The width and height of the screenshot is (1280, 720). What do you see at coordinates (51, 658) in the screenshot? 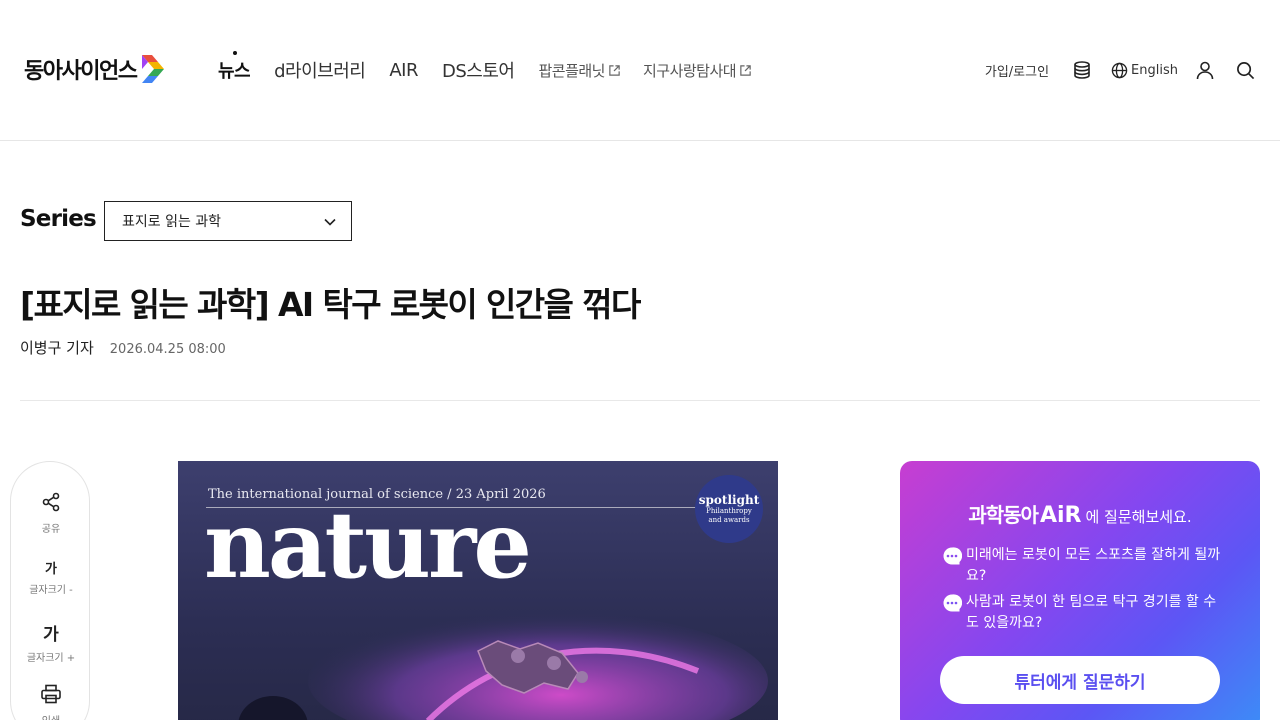
I see `font-bigger-label: 글자크기 +` at bounding box center [51, 658].